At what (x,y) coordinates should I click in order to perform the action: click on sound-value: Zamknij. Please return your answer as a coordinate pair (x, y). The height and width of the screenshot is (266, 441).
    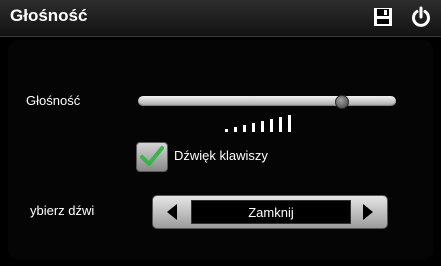
    Looking at the image, I should click on (271, 212).